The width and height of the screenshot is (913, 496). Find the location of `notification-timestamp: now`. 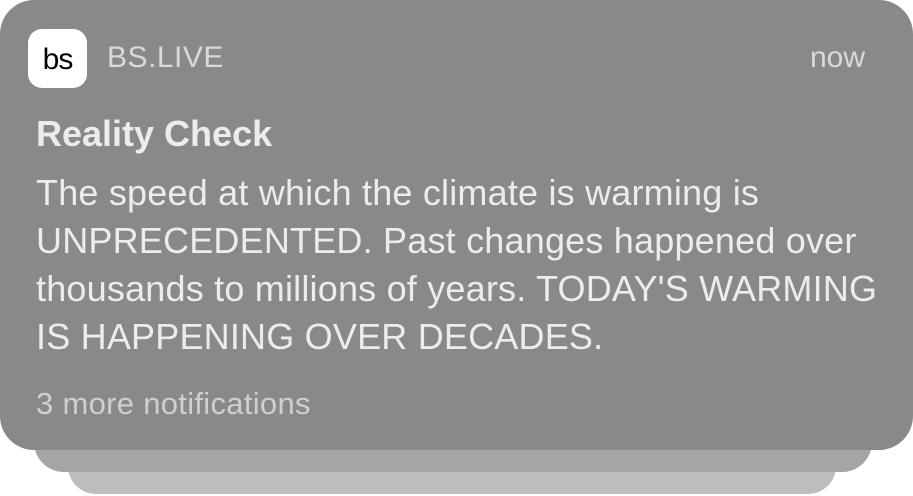

notification-timestamp: now is located at coordinates (837, 57).